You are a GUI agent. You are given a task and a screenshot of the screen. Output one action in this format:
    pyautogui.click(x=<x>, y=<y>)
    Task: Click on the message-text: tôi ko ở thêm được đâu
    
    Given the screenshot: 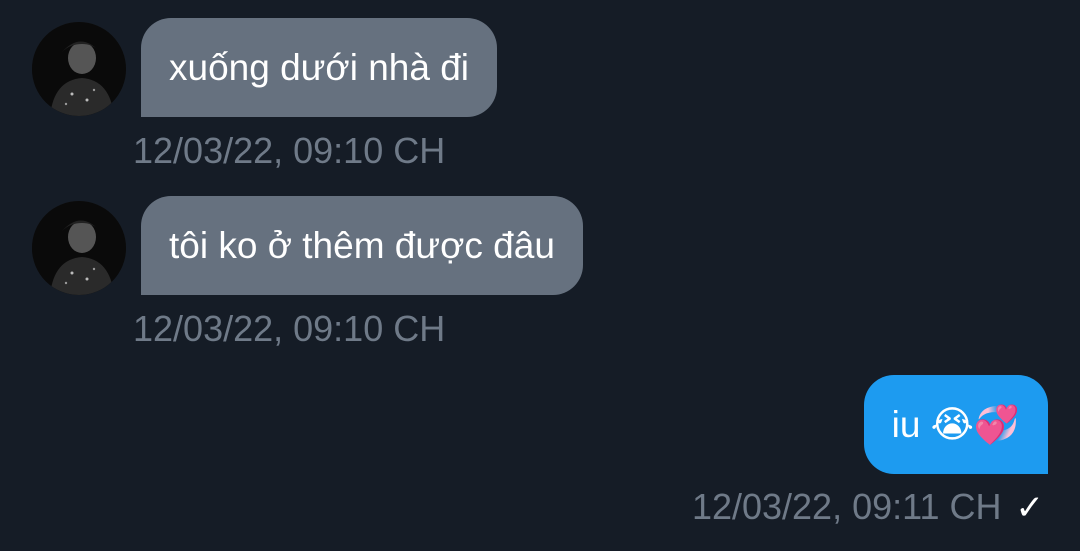 What is the action you would take?
    pyautogui.click(x=362, y=245)
    